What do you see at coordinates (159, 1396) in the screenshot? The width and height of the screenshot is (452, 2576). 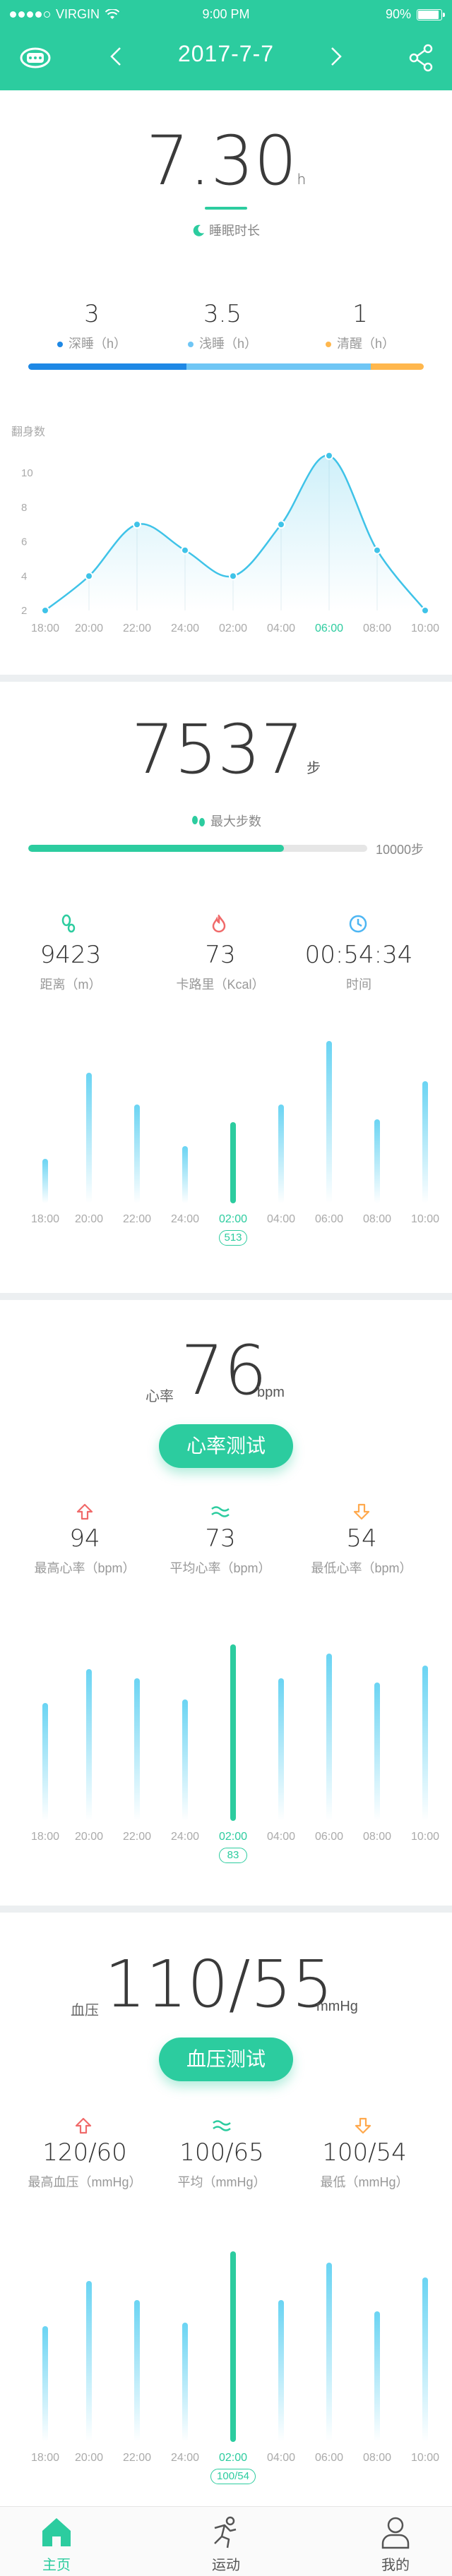 I see `heart-label: 心率` at bounding box center [159, 1396].